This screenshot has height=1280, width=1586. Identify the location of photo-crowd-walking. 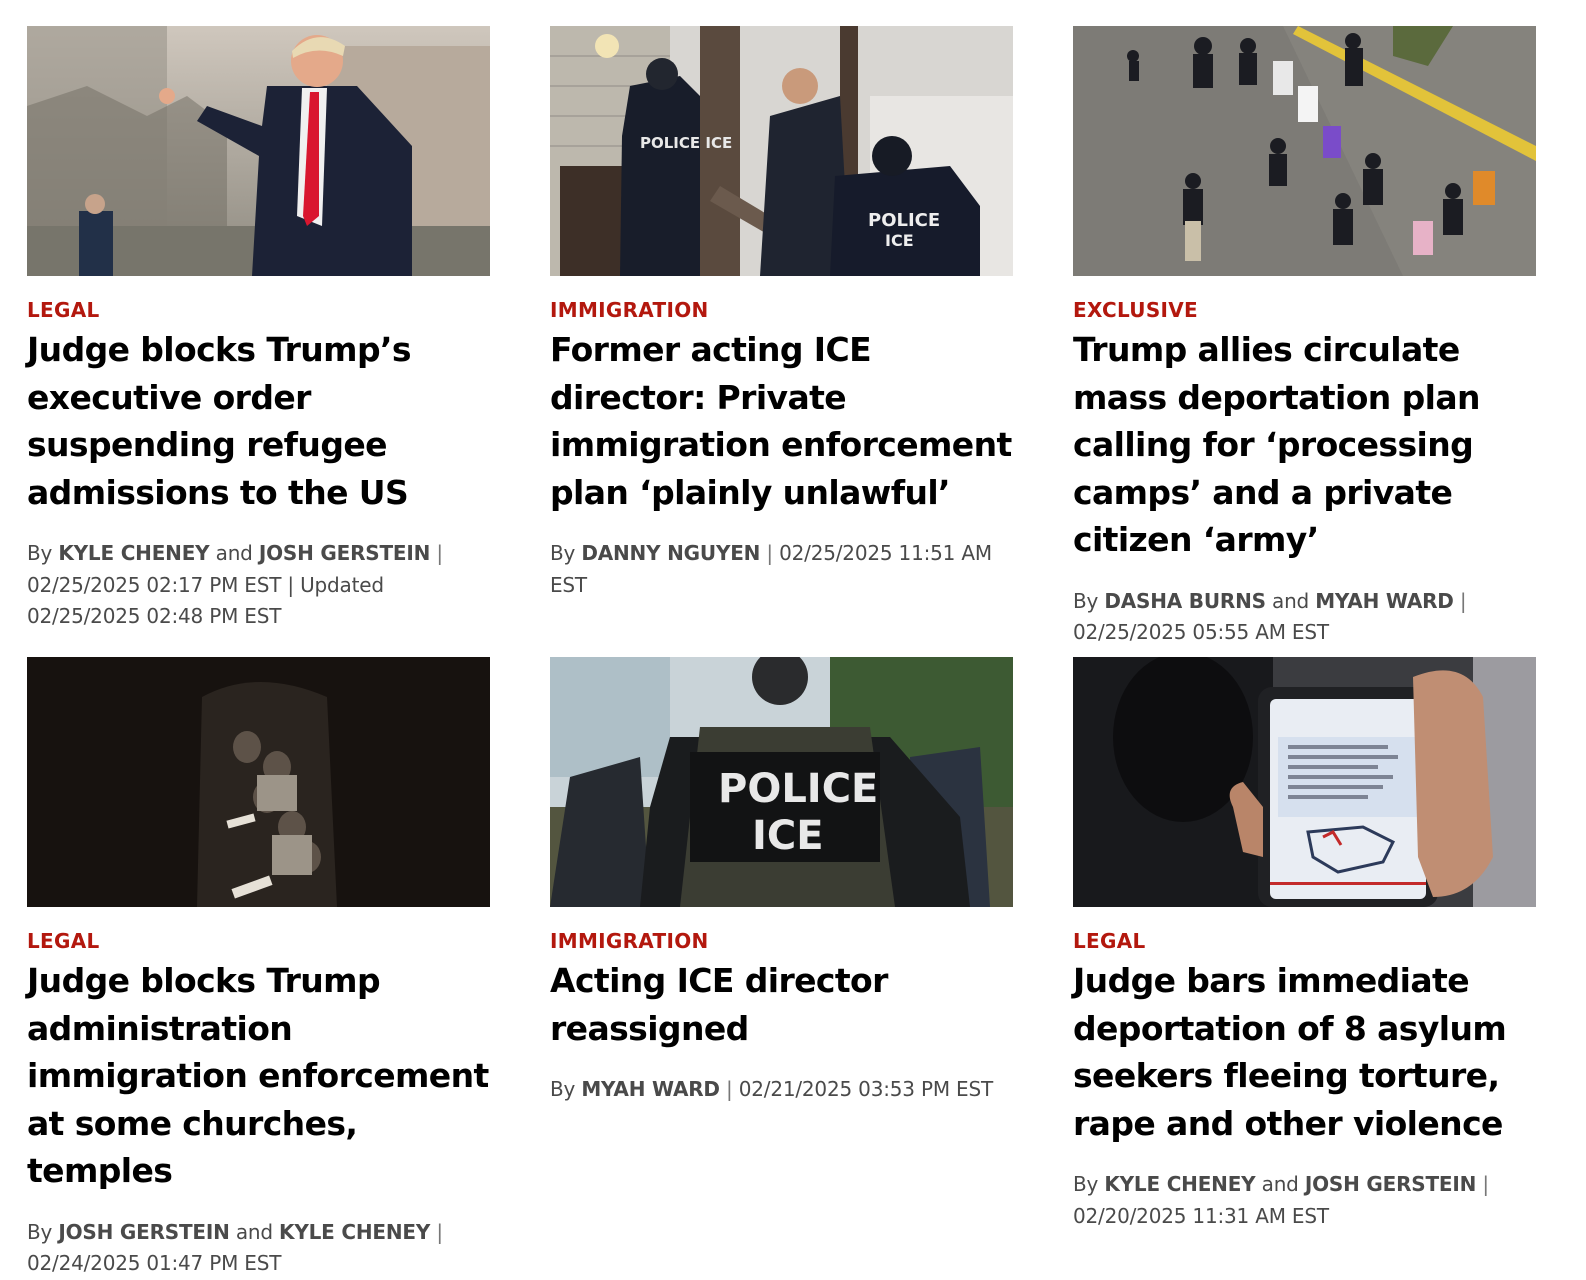
(1304, 151).